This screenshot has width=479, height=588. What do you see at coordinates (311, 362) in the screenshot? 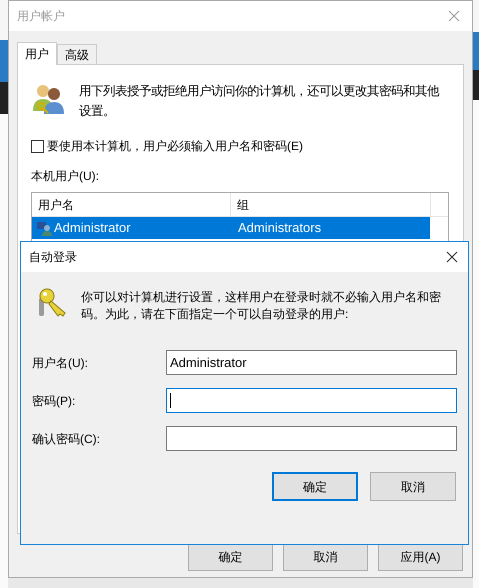
I see `input-field: Administrator` at bounding box center [311, 362].